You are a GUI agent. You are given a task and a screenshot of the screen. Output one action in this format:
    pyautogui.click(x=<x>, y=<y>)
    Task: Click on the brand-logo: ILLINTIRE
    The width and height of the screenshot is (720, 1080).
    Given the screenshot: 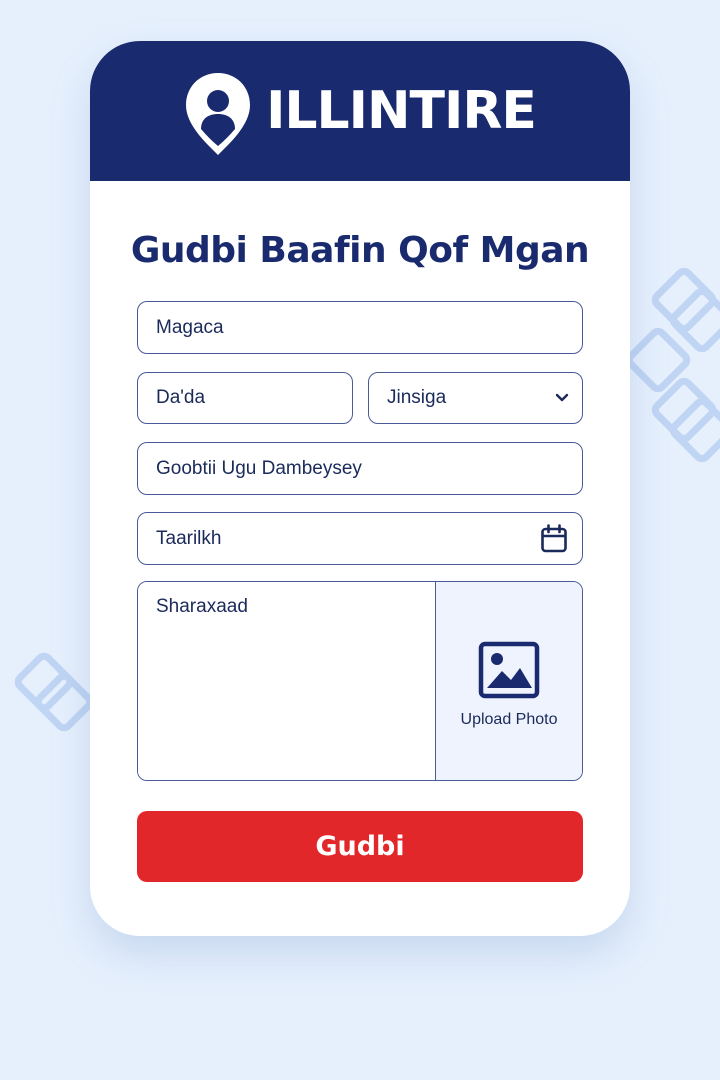 What is the action you would take?
    pyautogui.click(x=360, y=111)
    